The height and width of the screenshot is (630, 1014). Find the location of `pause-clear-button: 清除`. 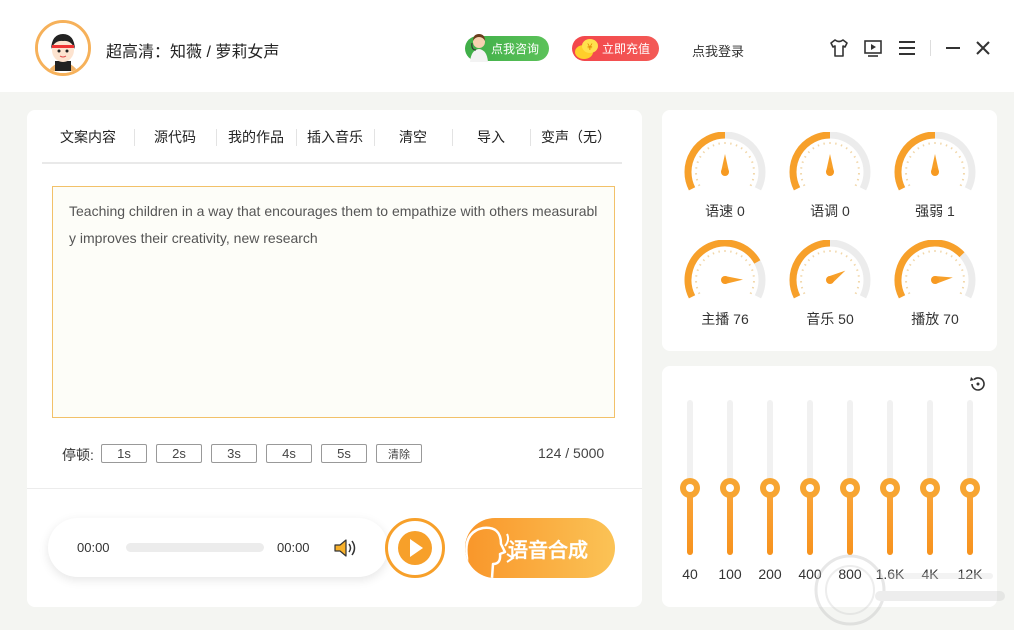

pause-clear-button: 清除 is located at coordinates (399, 453).